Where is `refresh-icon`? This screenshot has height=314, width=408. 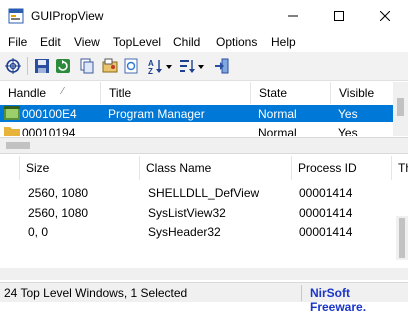 refresh-icon is located at coordinates (63, 66).